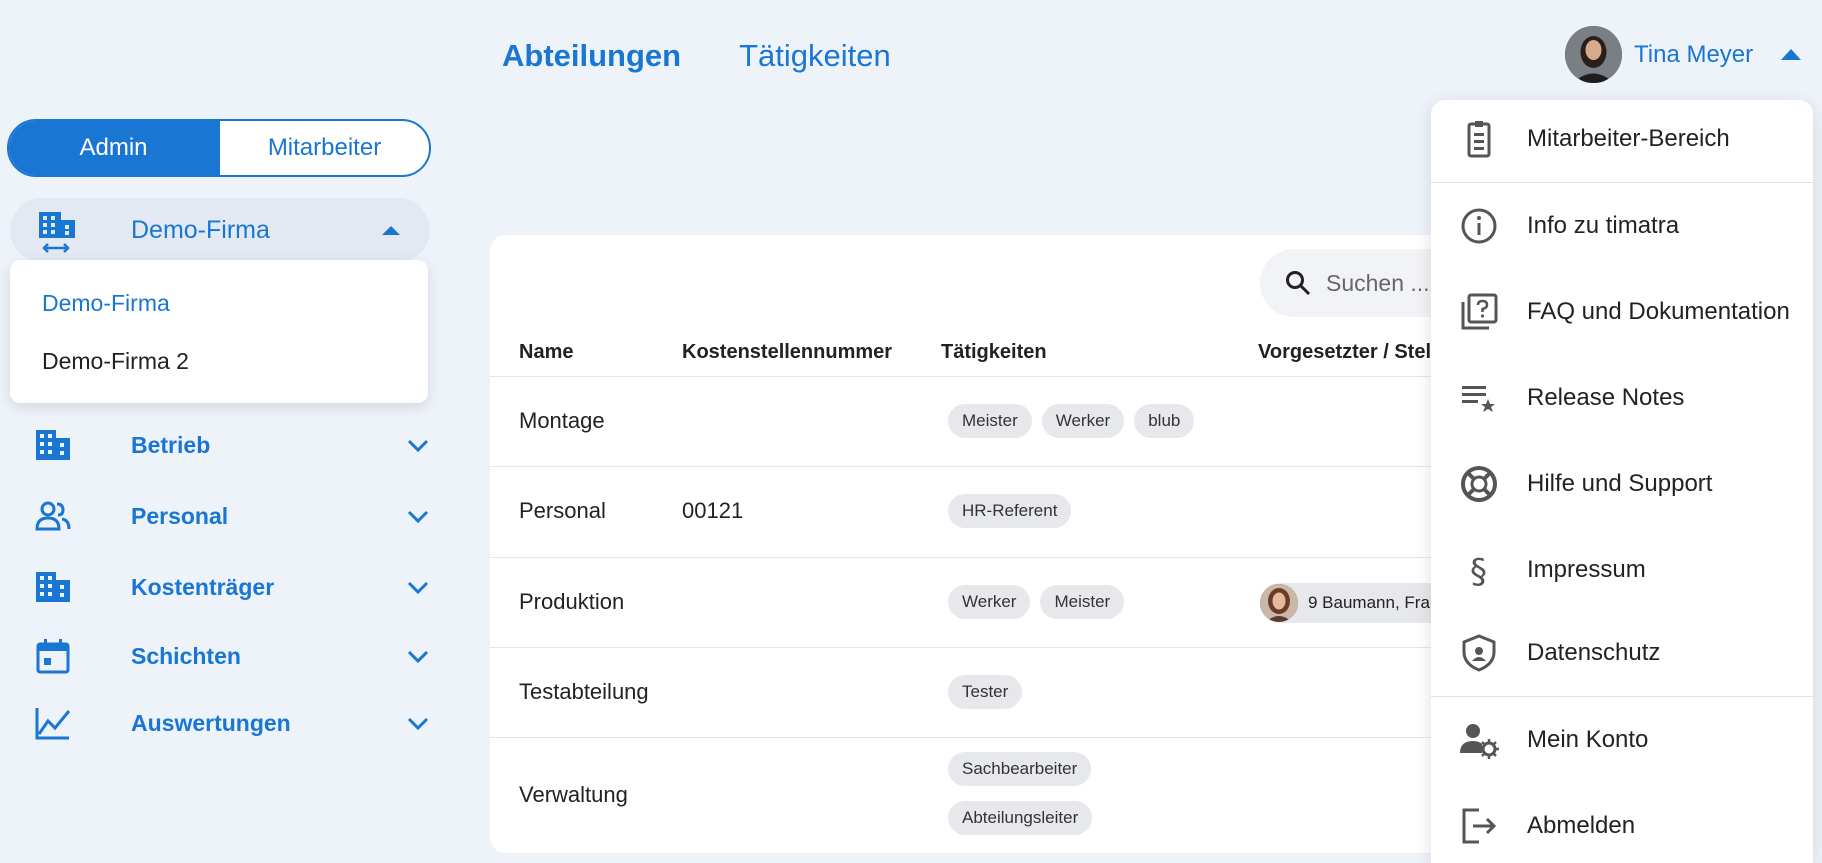 The width and height of the screenshot is (1822, 863). Describe the element at coordinates (572, 601) in the screenshot. I see `department-name: Produktion` at that location.